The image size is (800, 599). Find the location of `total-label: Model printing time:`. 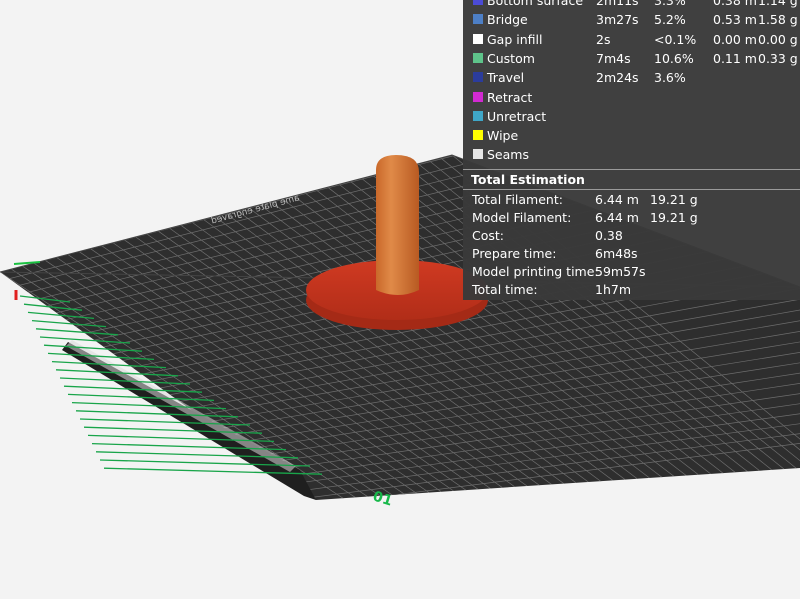

total-label: Model printing time: is located at coordinates (535, 271).